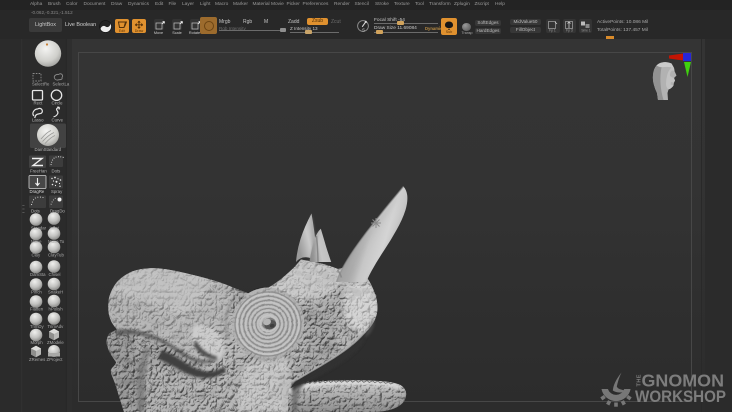 This screenshot has height=412, width=732. What do you see at coordinates (55, 274) in the screenshot?
I see `svg-text: Chisel` at bounding box center [55, 274].